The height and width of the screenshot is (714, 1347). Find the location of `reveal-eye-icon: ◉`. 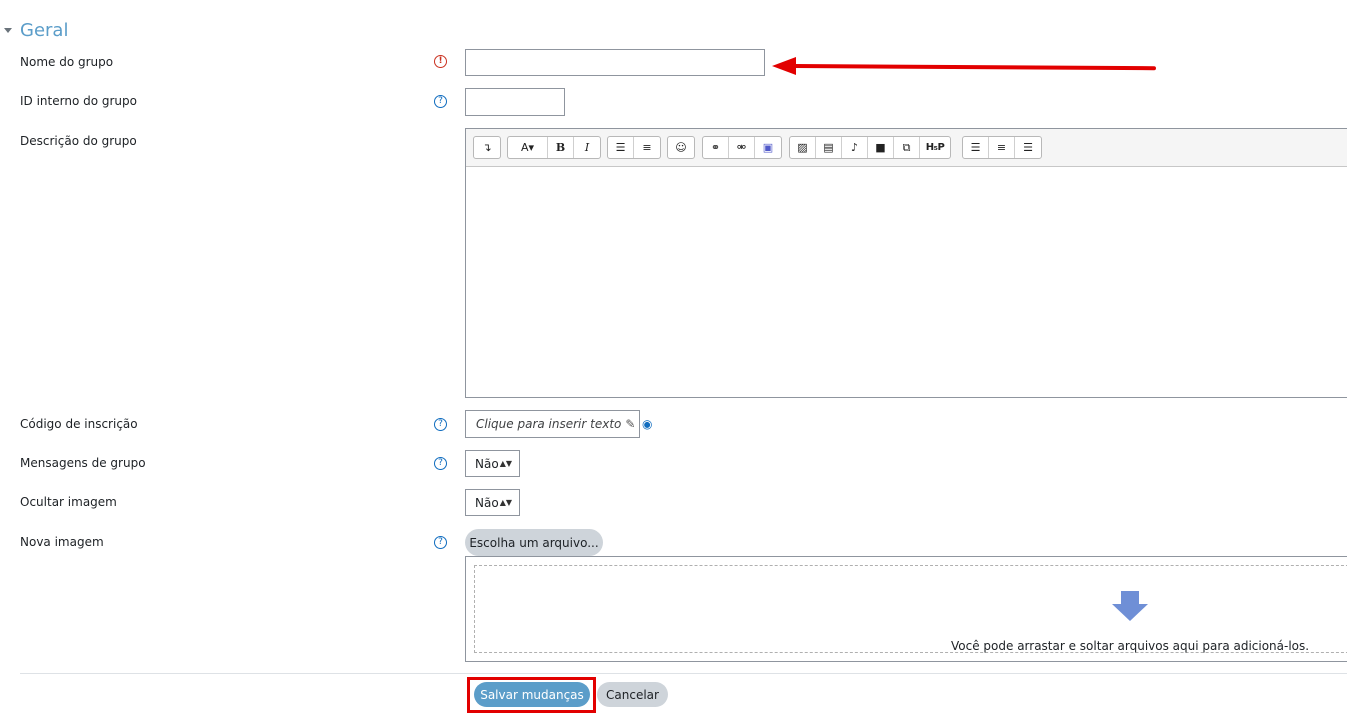

reveal-eye-icon: ◉ is located at coordinates (647, 424).